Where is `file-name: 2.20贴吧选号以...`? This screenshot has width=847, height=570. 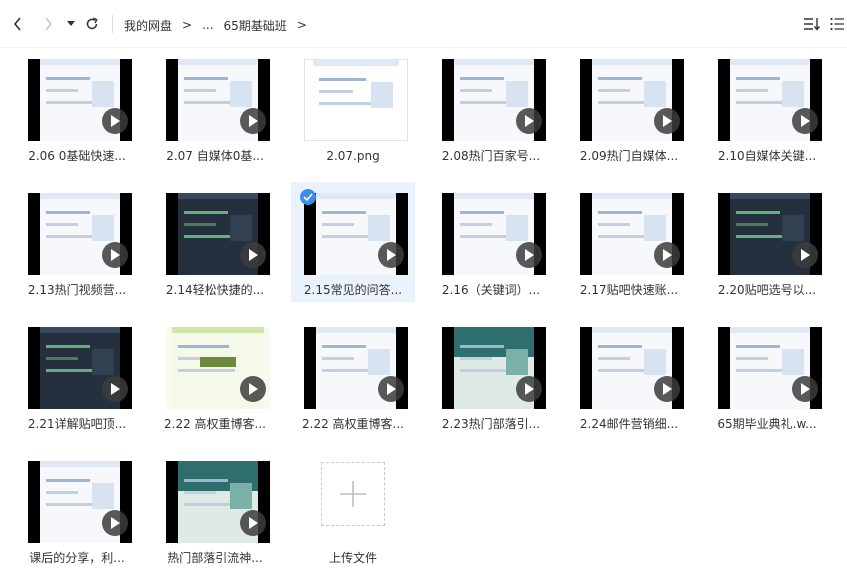 file-name: 2.20贴吧选号以... is located at coordinates (767, 290).